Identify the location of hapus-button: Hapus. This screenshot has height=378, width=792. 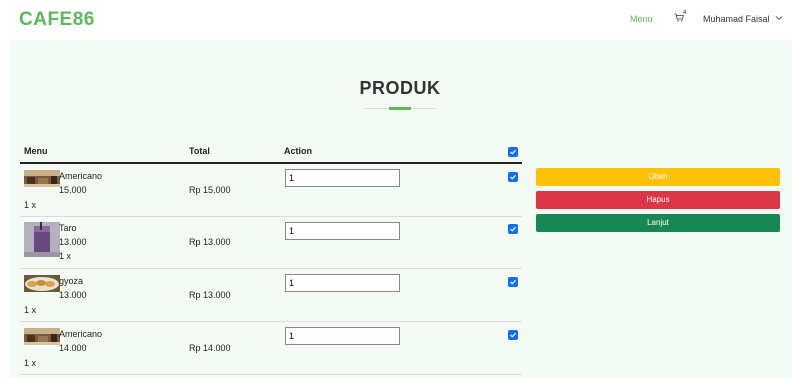
(658, 200).